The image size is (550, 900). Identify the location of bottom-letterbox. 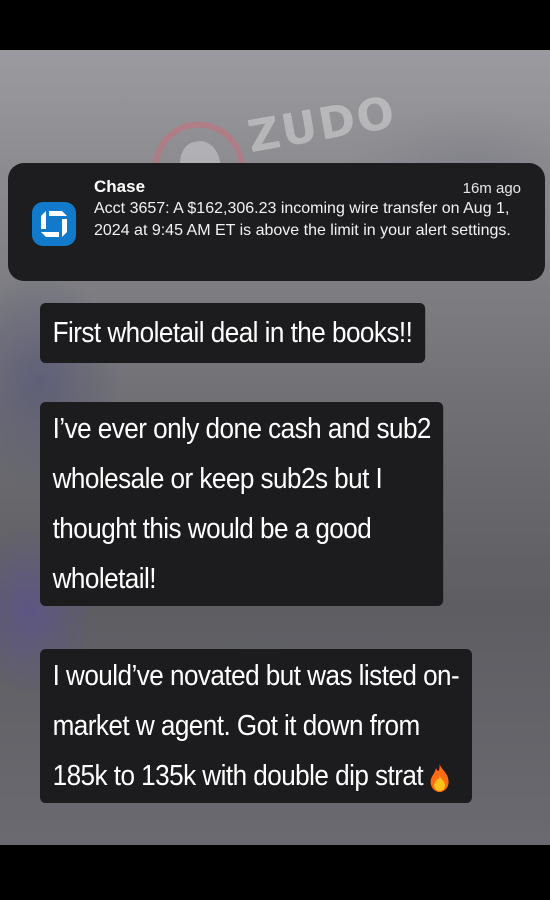
(275, 872).